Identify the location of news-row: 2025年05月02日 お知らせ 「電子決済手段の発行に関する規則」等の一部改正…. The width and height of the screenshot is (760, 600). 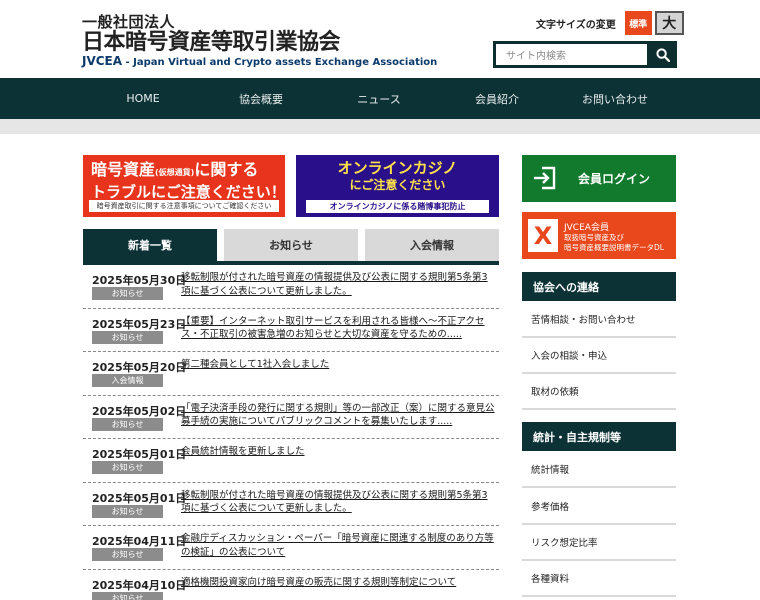
(291, 417).